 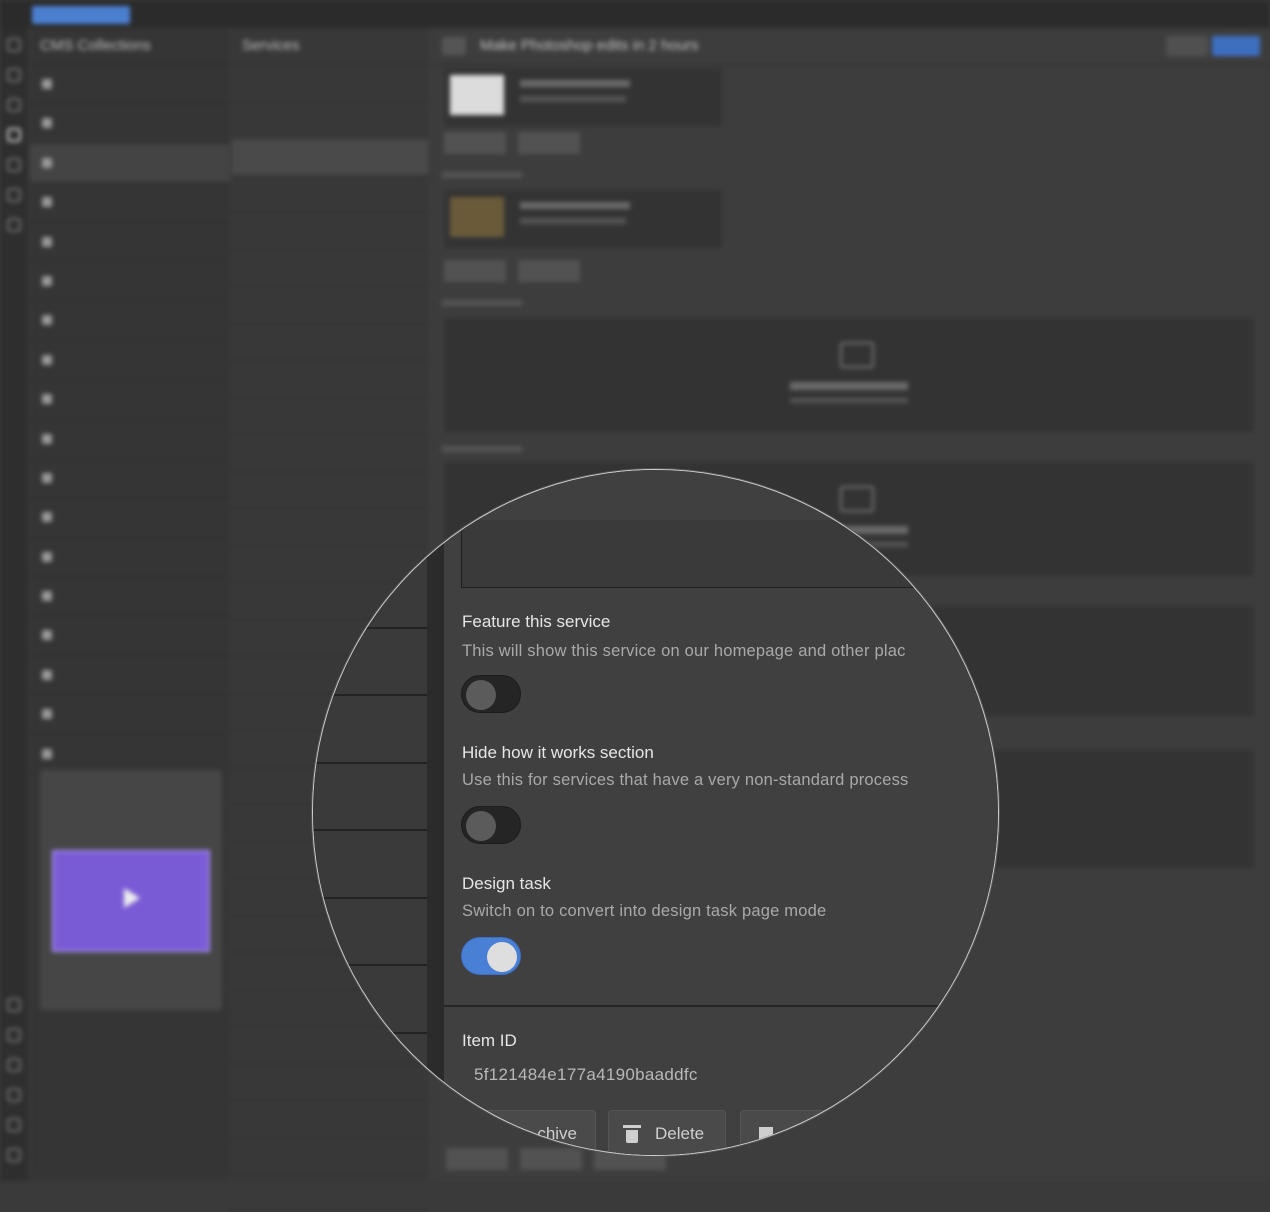 I want to click on close-panel-icon, so click(x=454, y=46).